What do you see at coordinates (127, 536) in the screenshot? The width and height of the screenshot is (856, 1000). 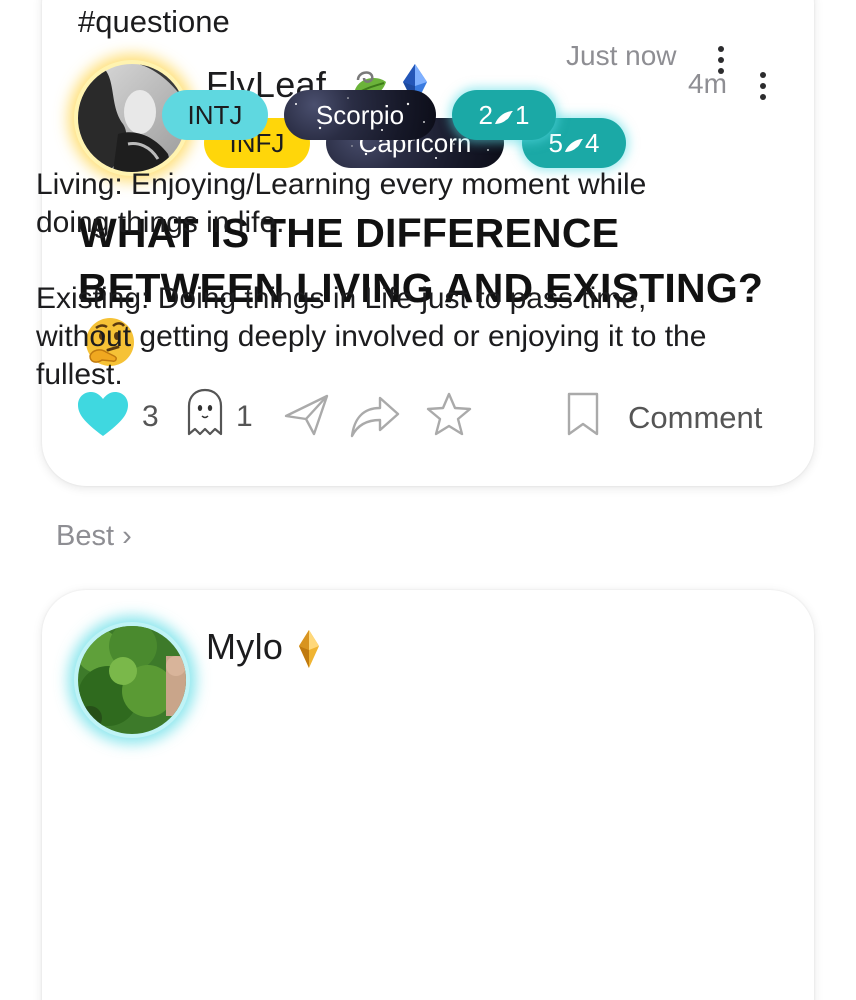 I see `chevron-right-icon: ›` at bounding box center [127, 536].